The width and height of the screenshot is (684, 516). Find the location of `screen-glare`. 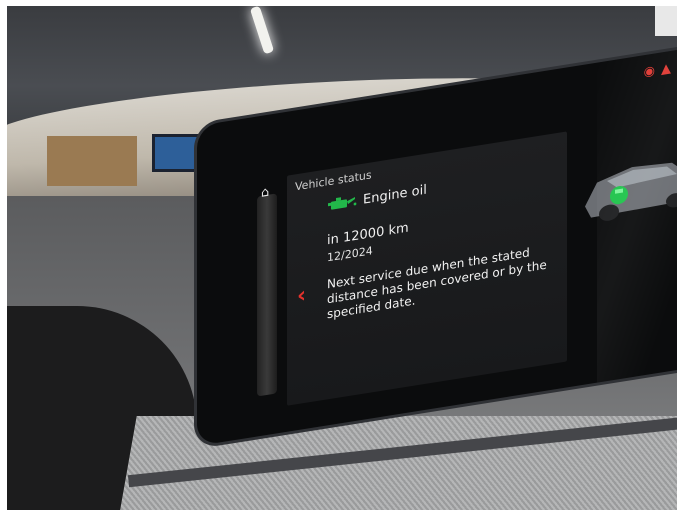

screen-glare is located at coordinates (637, 214).